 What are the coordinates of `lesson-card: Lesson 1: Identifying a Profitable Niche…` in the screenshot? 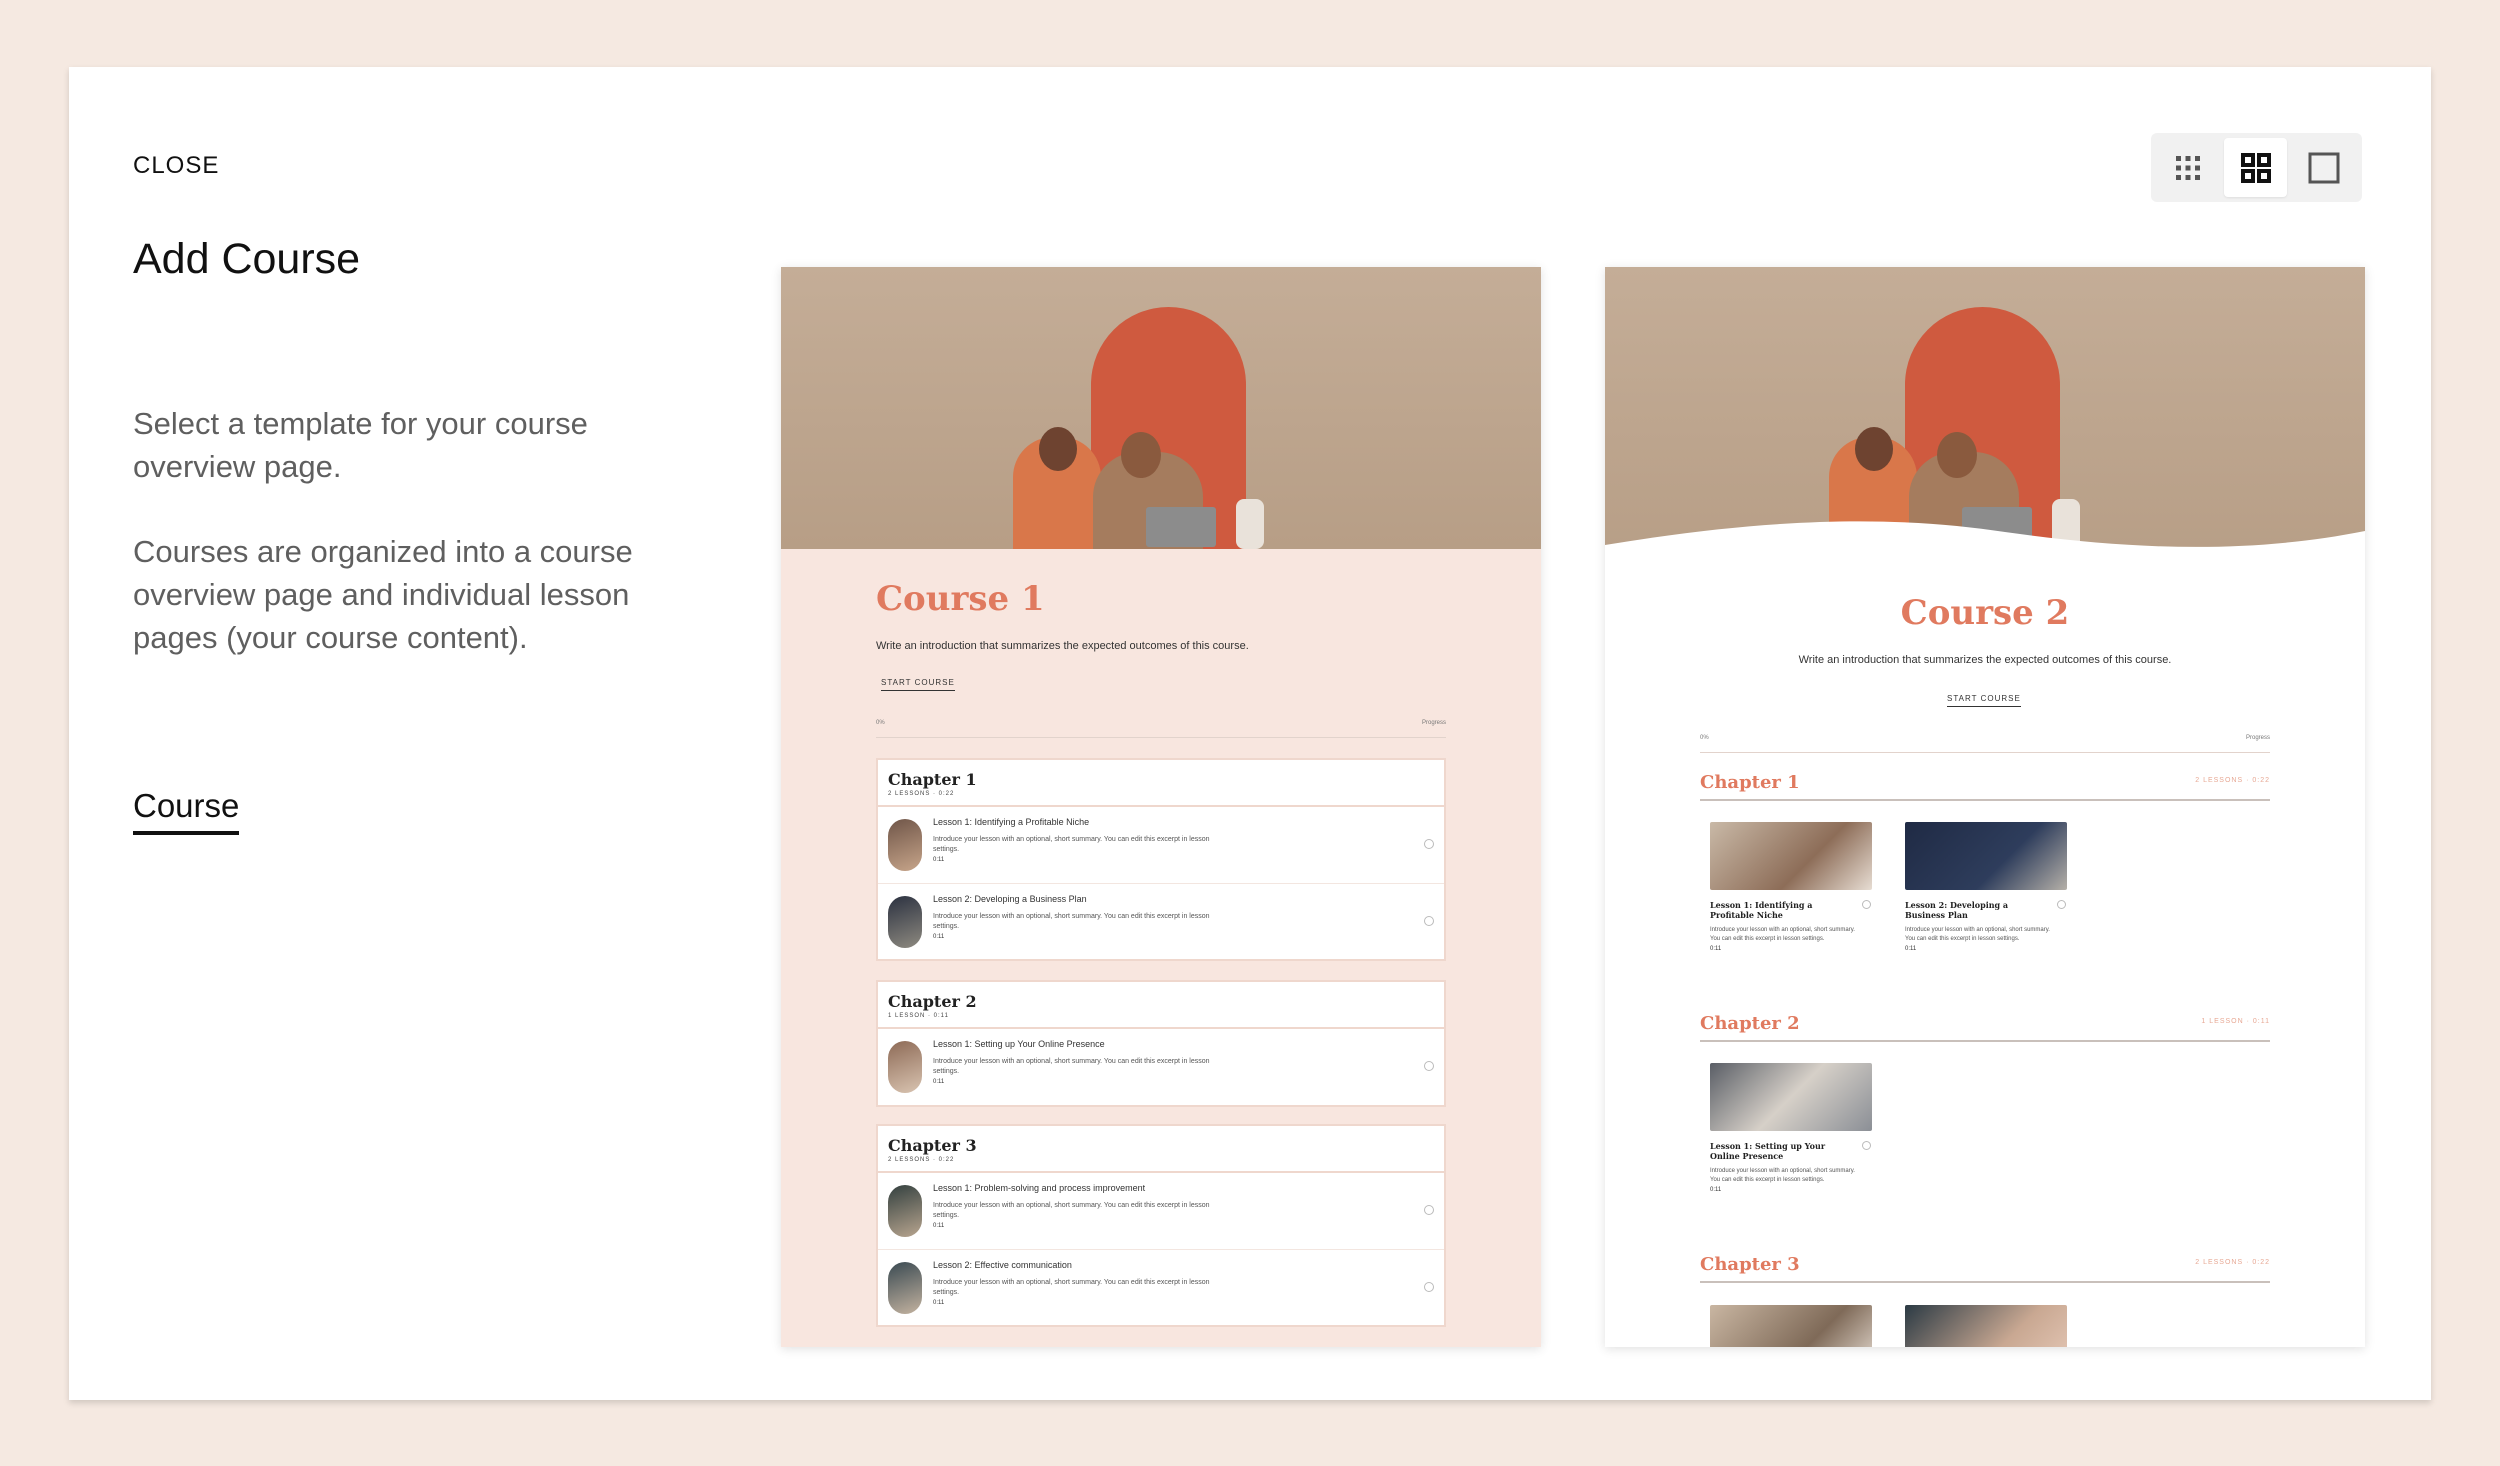 It's located at (1792, 887).